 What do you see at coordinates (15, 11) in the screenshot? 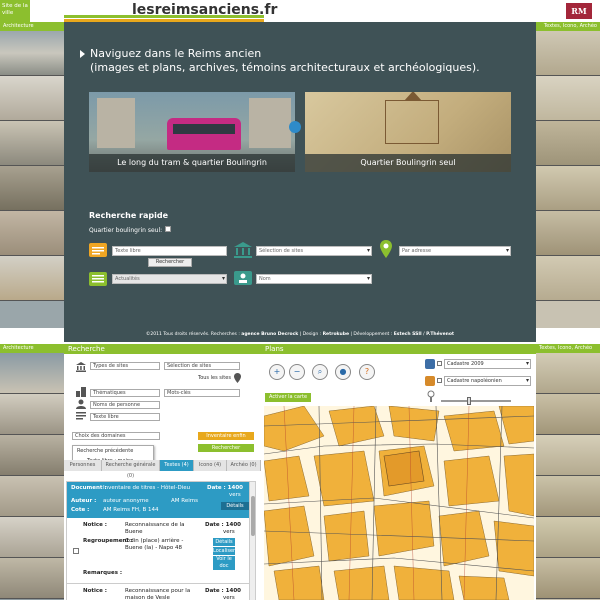
I see `city-site-link: Site de la ville` at bounding box center [15, 11].